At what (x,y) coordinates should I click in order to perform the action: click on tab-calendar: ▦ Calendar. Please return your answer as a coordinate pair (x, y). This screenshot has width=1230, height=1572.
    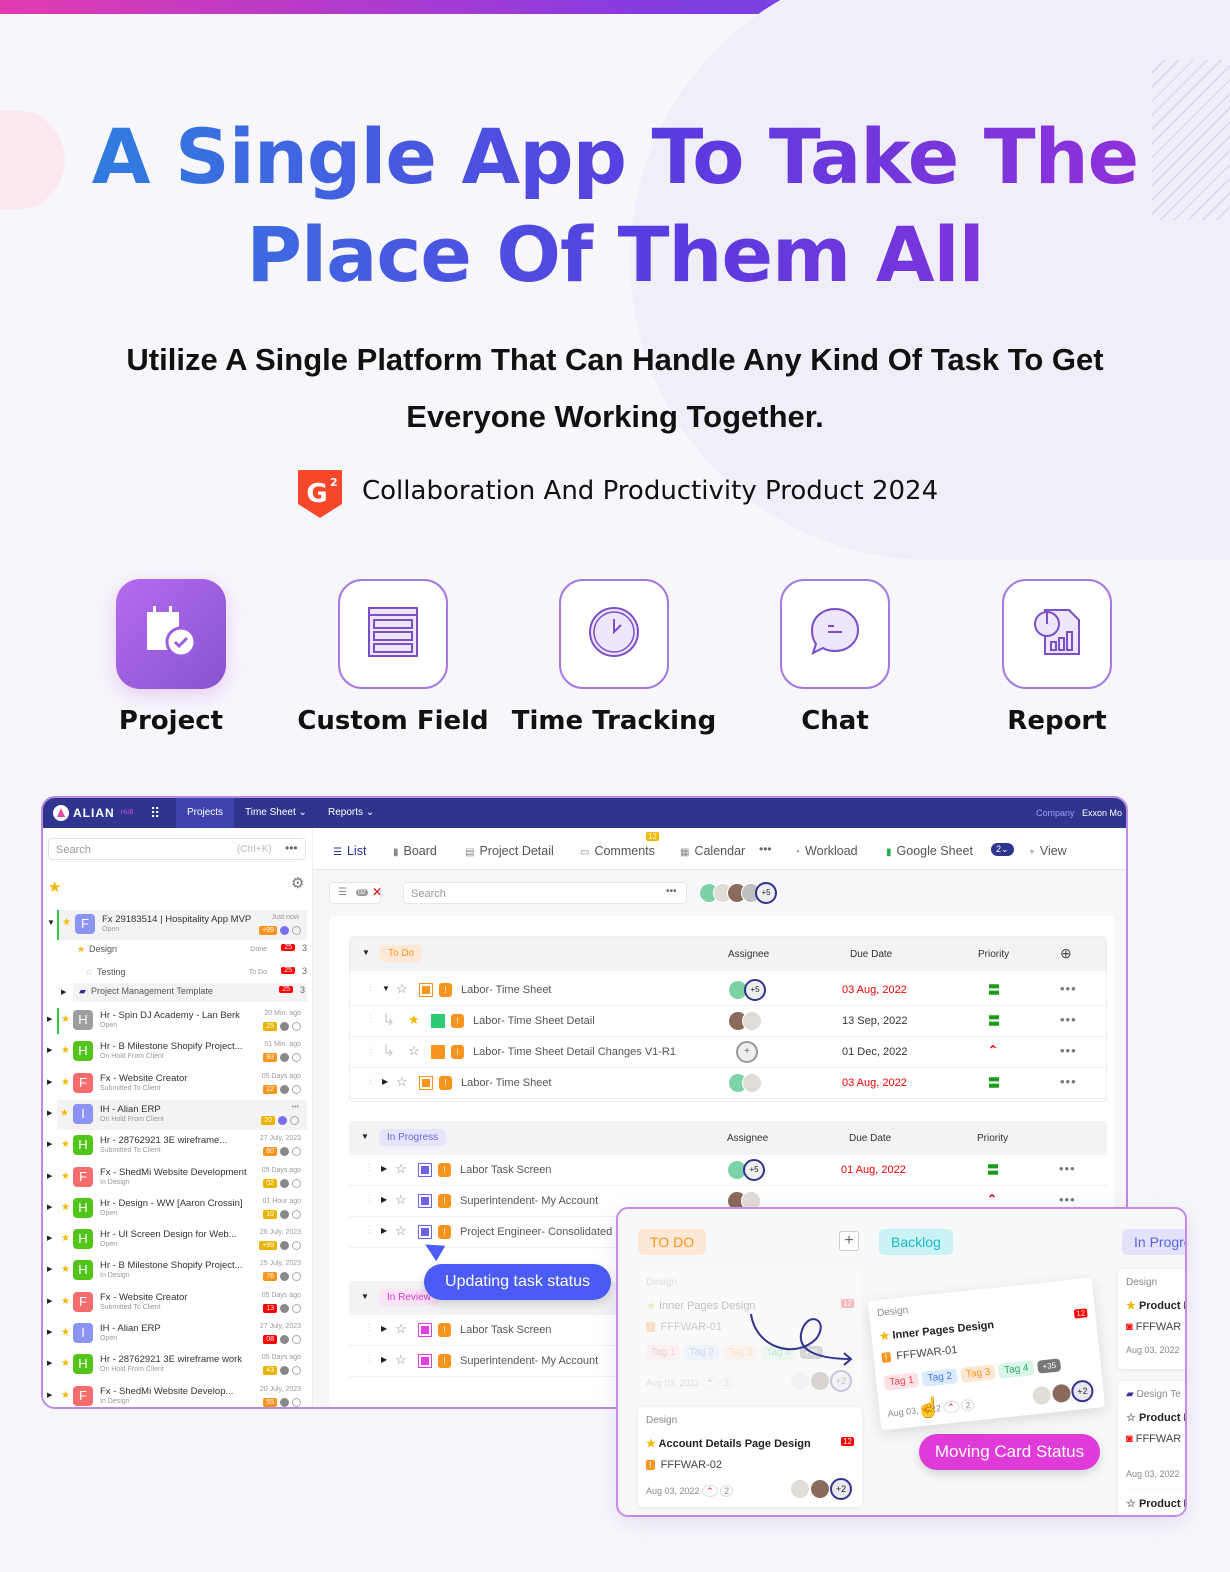
    Looking at the image, I should click on (712, 851).